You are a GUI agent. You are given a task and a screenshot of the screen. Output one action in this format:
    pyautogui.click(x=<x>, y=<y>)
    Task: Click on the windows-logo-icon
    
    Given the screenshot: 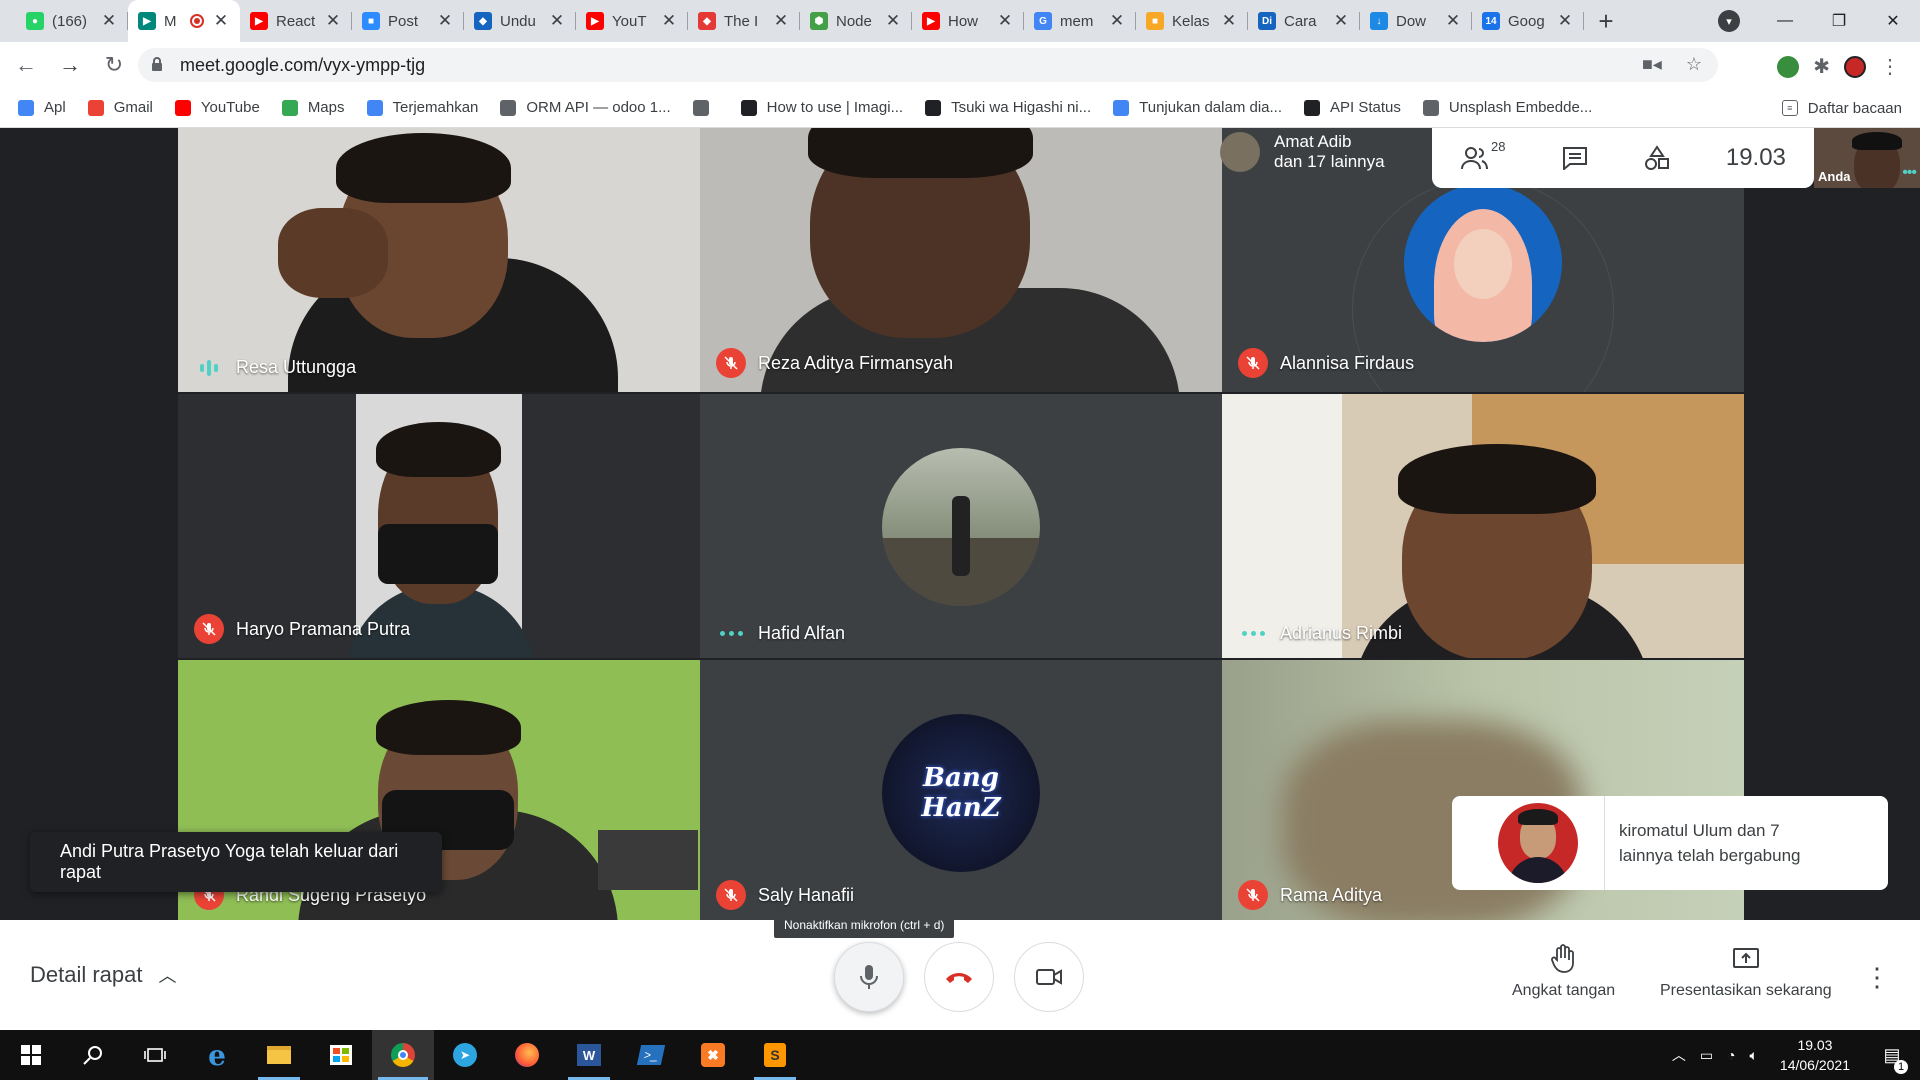 What is the action you would take?
    pyautogui.click(x=31, y=1055)
    